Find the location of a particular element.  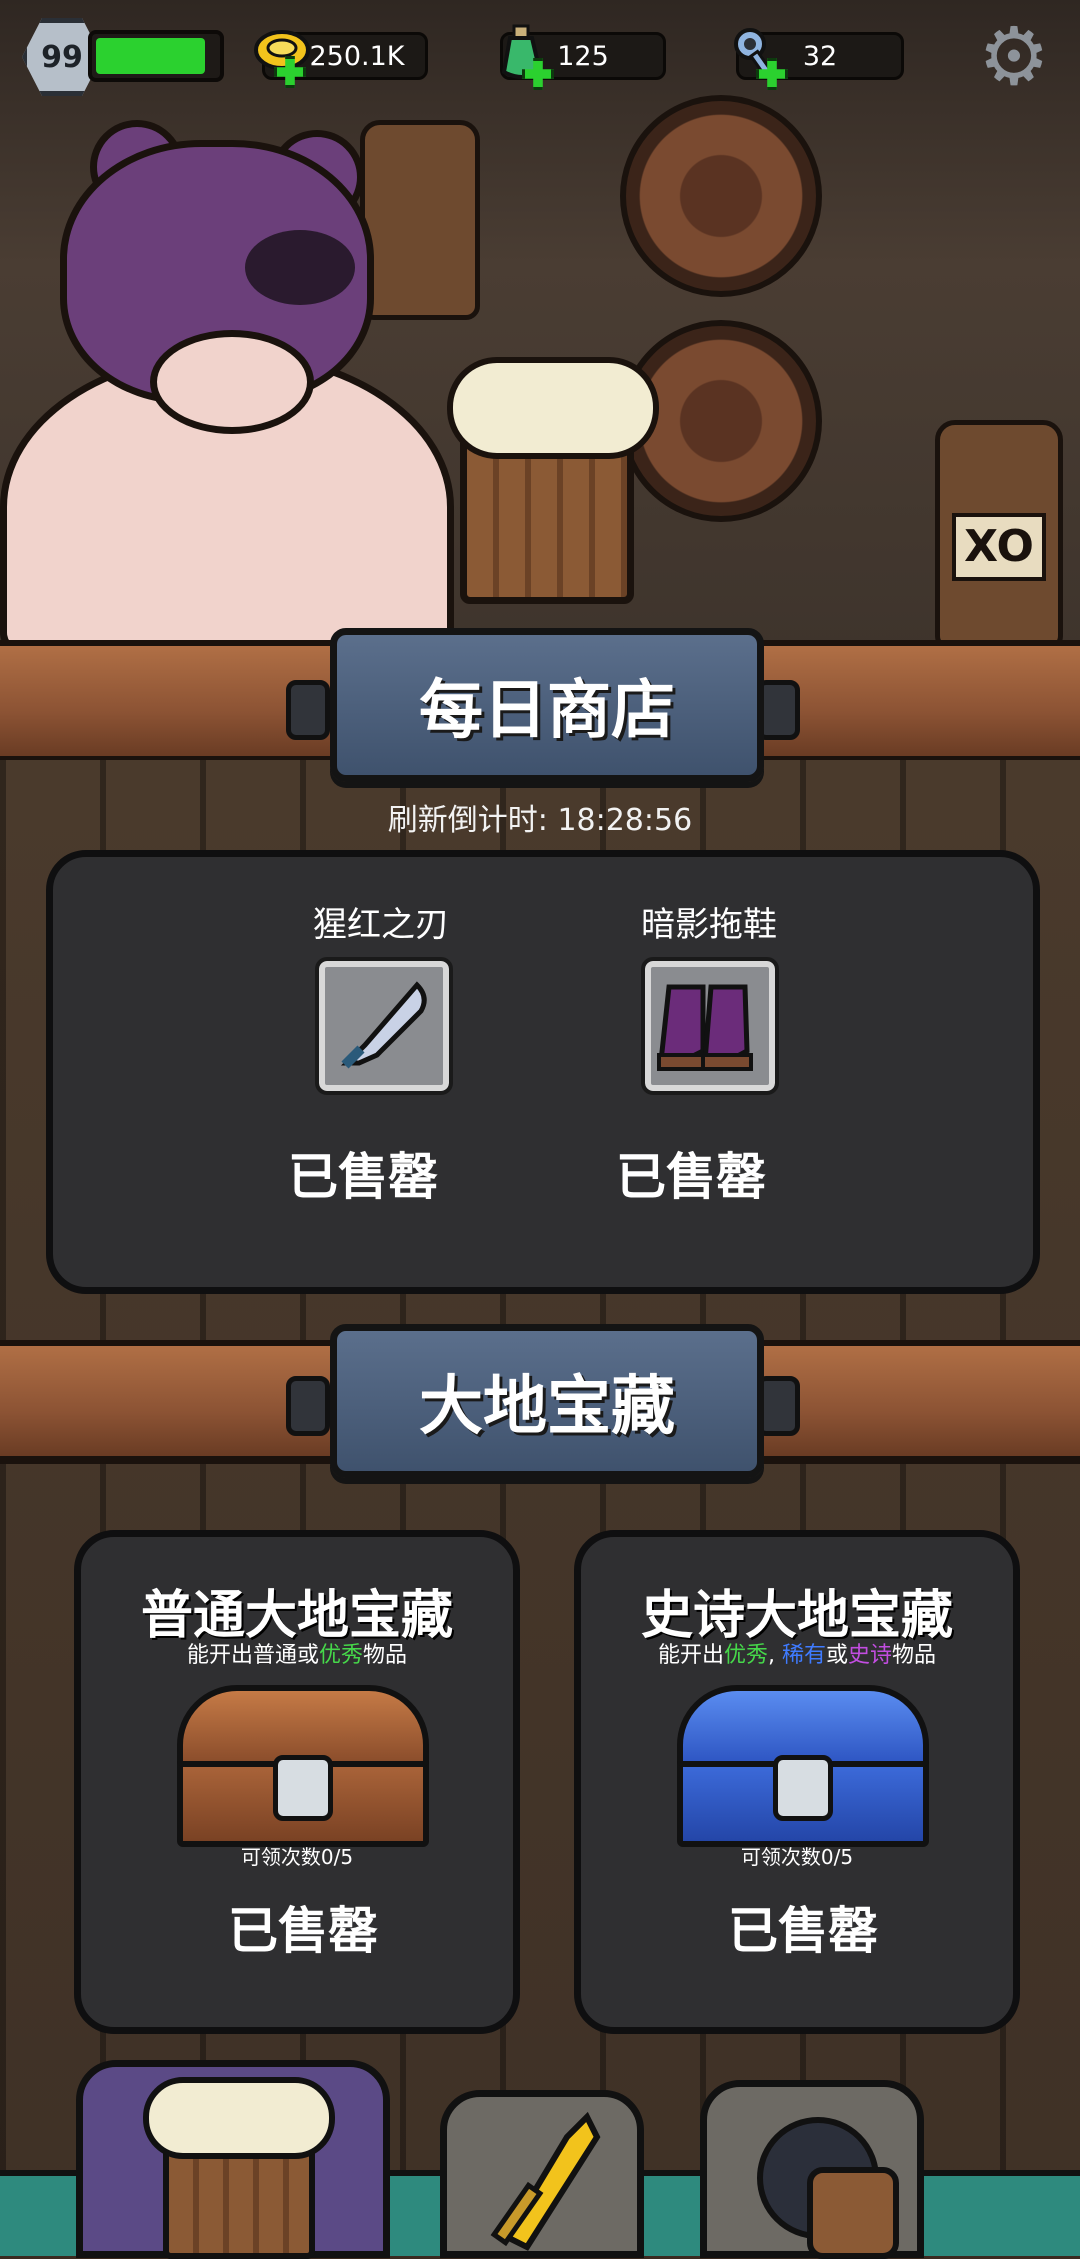

level-progress-fill is located at coordinates (150, 56).